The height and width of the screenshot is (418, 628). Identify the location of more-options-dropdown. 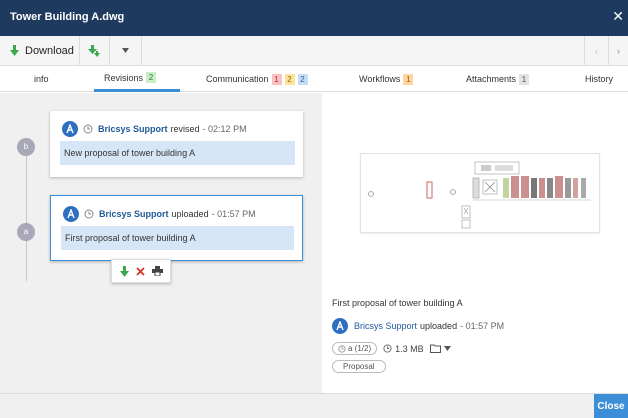
(126, 50).